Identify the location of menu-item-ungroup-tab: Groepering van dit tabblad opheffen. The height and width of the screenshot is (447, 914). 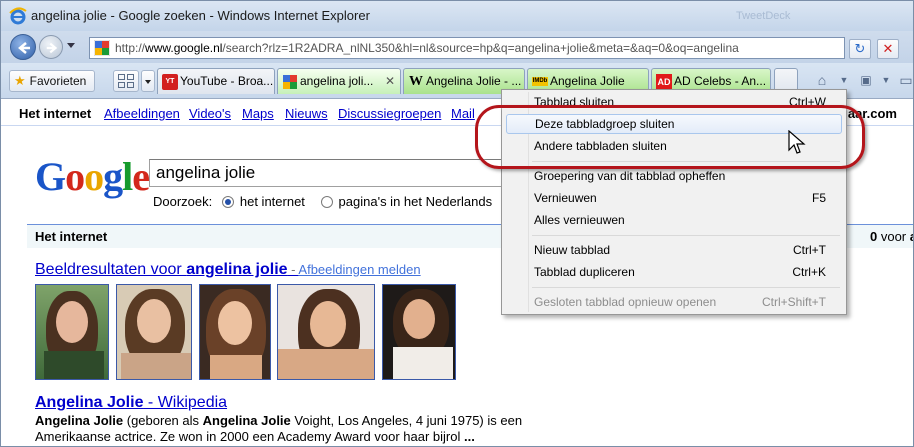
(674, 176).